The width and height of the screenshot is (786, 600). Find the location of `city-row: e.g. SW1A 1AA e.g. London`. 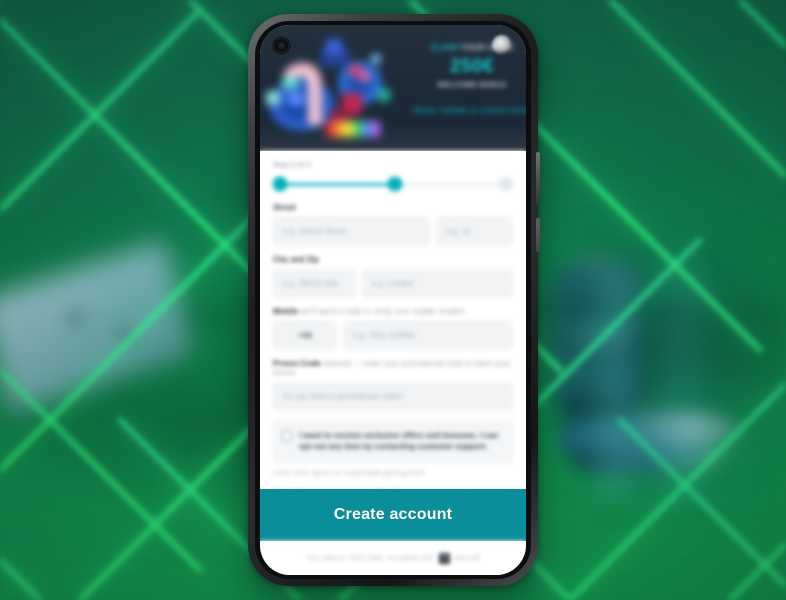

city-row: e.g. SW1A 1AA e.g. London is located at coordinates (393, 283).